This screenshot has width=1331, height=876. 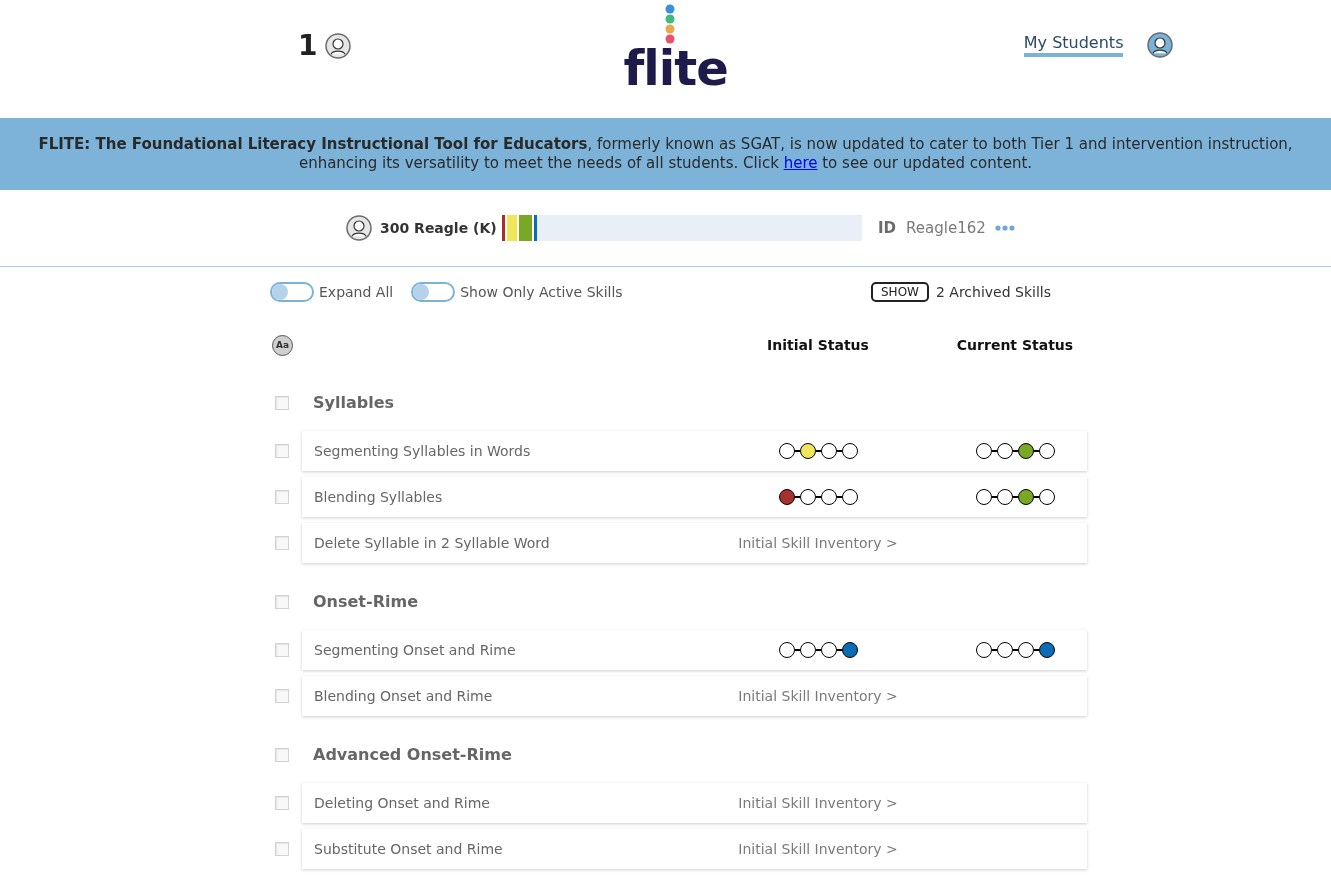 What do you see at coordinates (946, 228) in the screenshot?
I see `id-value: Reagle162` at bounding box center [946, 228].